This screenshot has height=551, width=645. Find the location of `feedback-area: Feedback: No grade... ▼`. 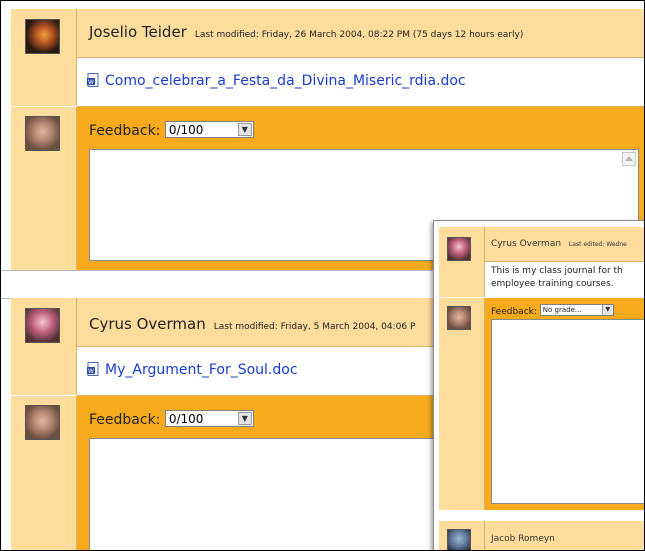

feedback-area: Feedback: No grade... ▼ is located at coordinates (564, 404).